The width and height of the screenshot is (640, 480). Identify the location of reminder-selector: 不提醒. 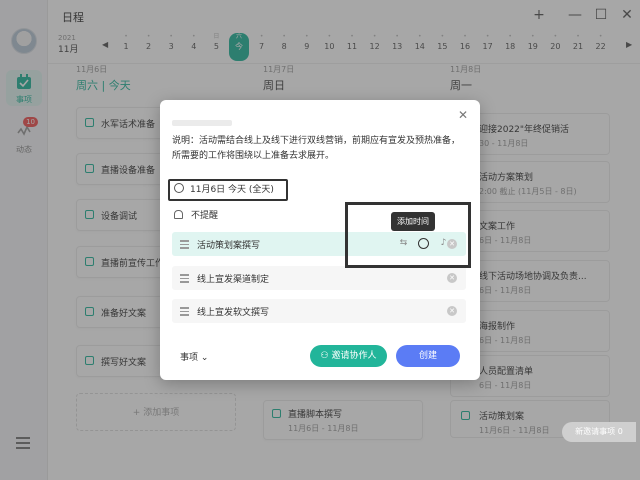
(196, 214).